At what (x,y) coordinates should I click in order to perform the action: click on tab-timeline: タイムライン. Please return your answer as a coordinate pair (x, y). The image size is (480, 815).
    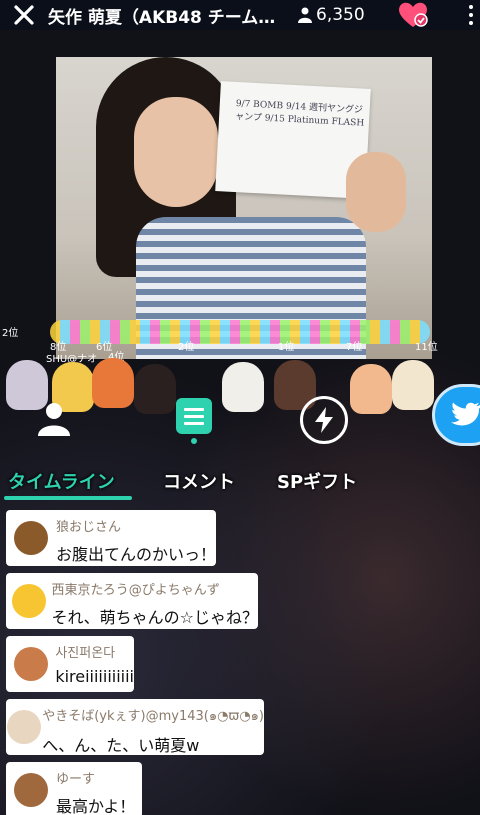
    Looking at the image, I should click on (61, 481).